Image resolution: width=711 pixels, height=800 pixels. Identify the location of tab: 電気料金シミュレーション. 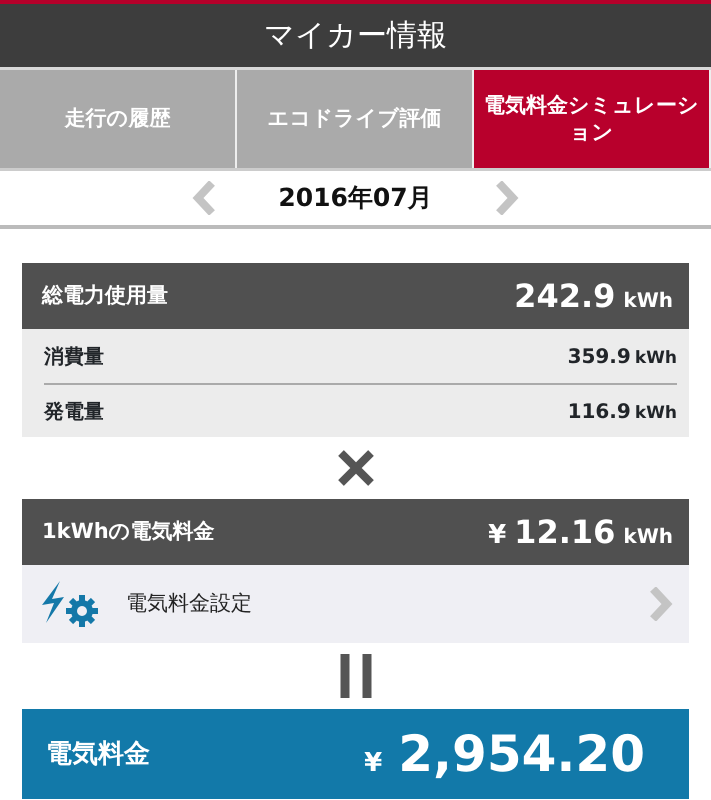
(592, 119).